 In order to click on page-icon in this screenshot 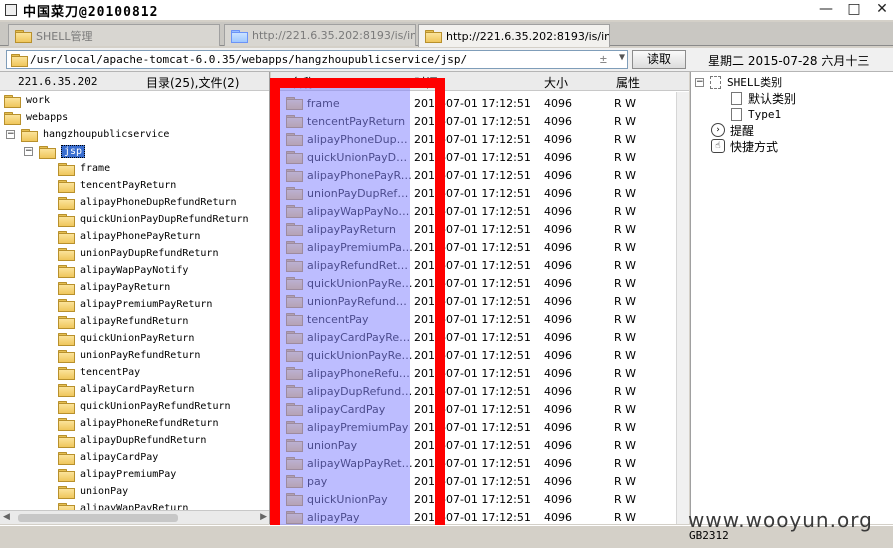, I will do `click(239, 36)`.